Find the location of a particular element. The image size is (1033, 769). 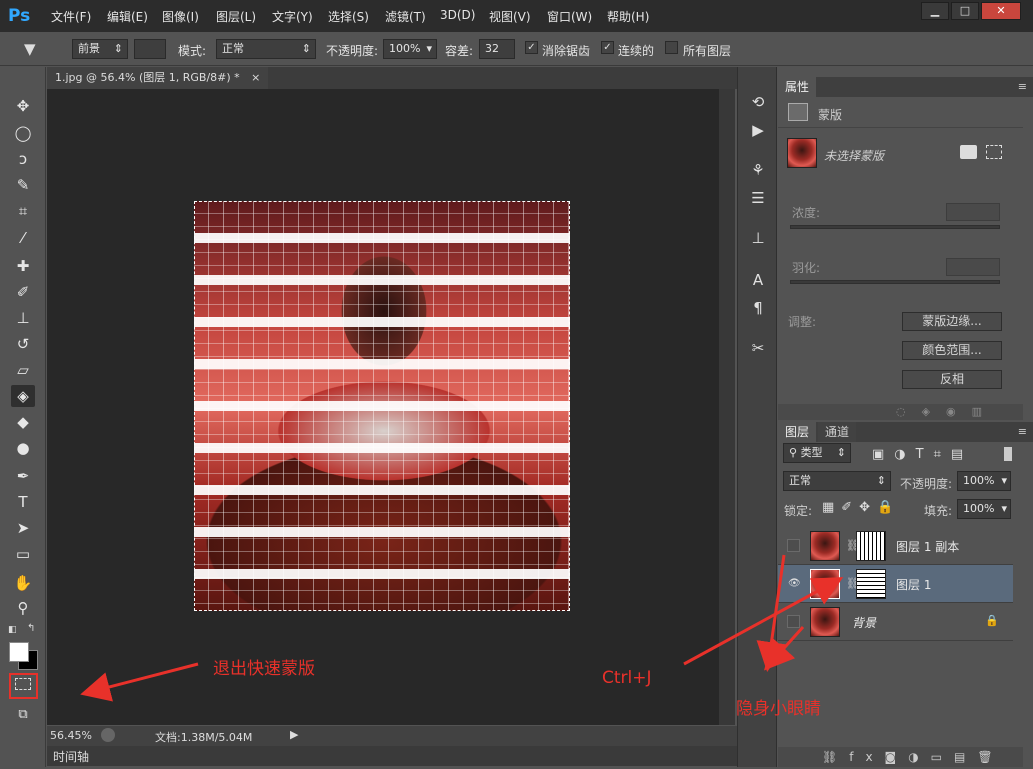

annotation-exit-quick-mask: 退出快速蒙版 is located at coordinates (264, 669).